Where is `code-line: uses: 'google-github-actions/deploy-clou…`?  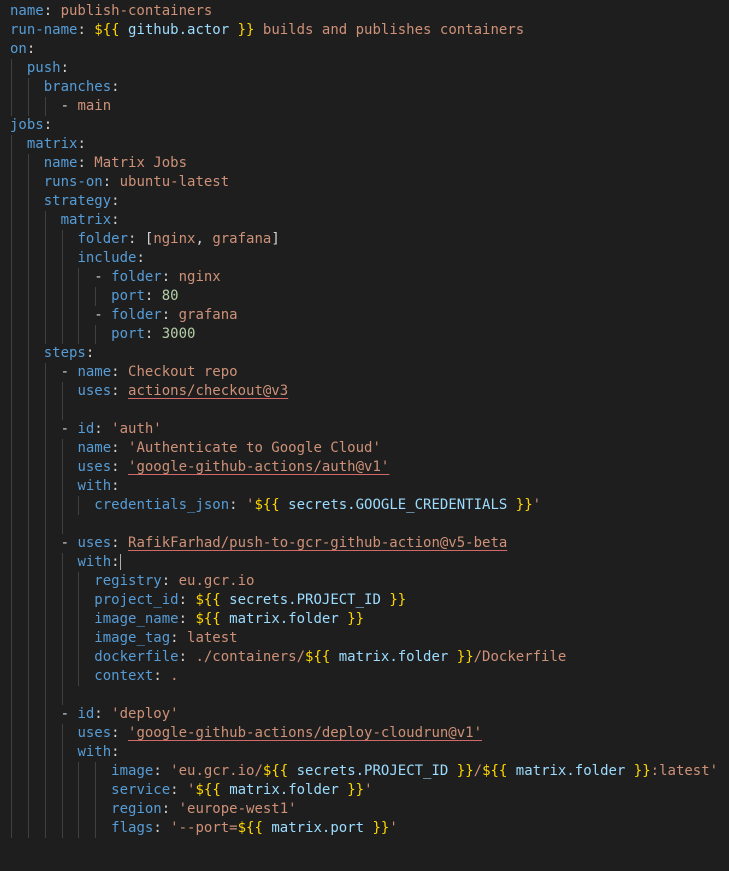
code-line: uses: 'google-github-actions/deploy-clou… is located at coordinates (364, 733).